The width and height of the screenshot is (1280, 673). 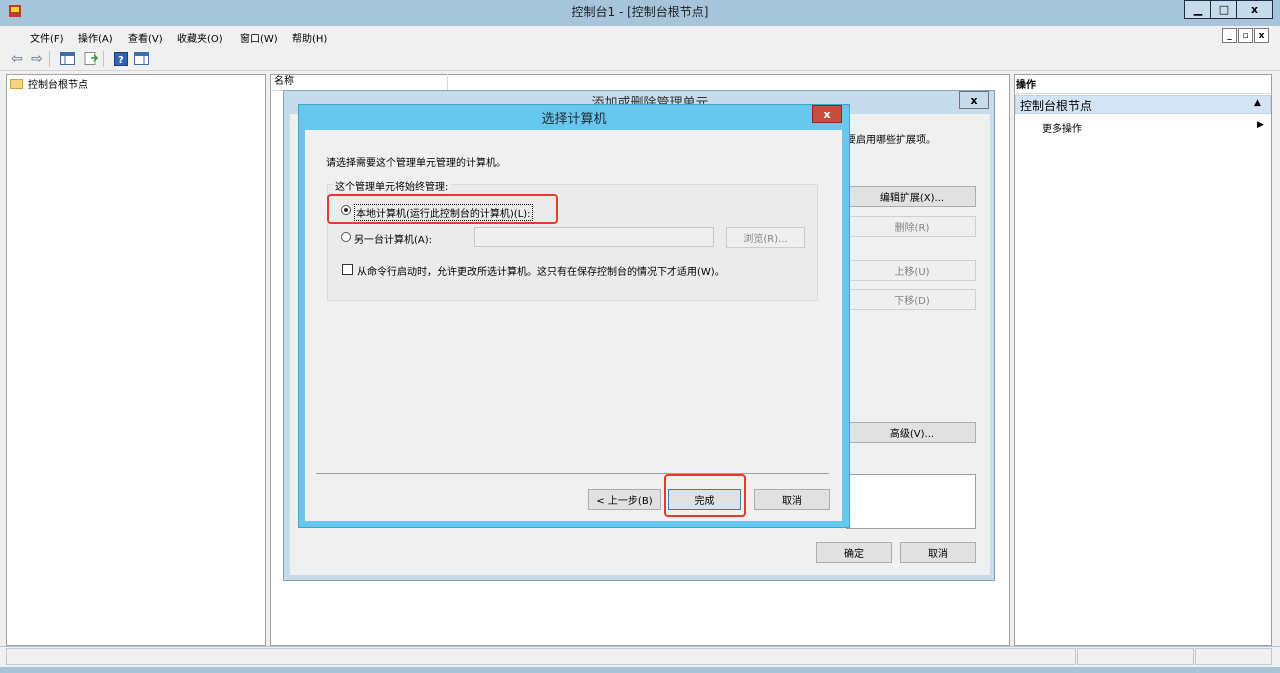 I want to click on another-computer-radio, so click(x=346, y=237).